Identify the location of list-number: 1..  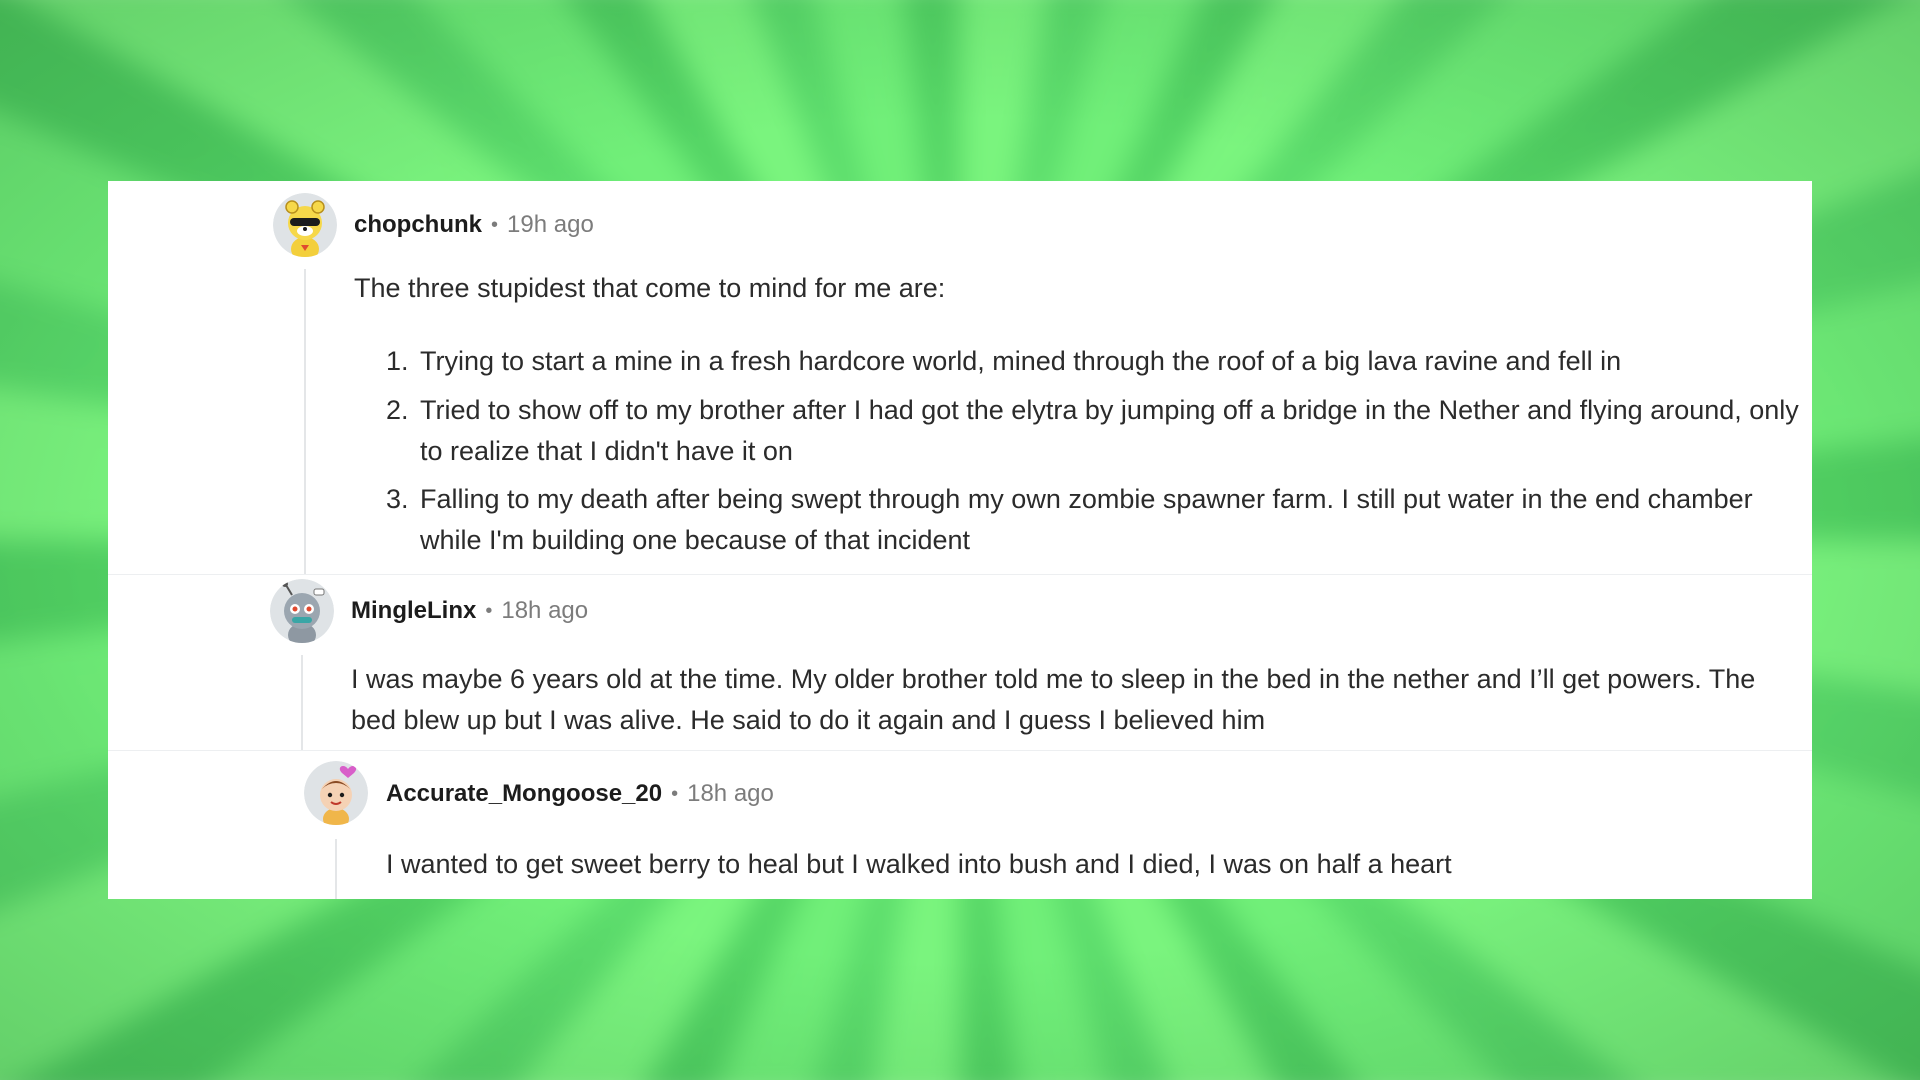
(397, 361).